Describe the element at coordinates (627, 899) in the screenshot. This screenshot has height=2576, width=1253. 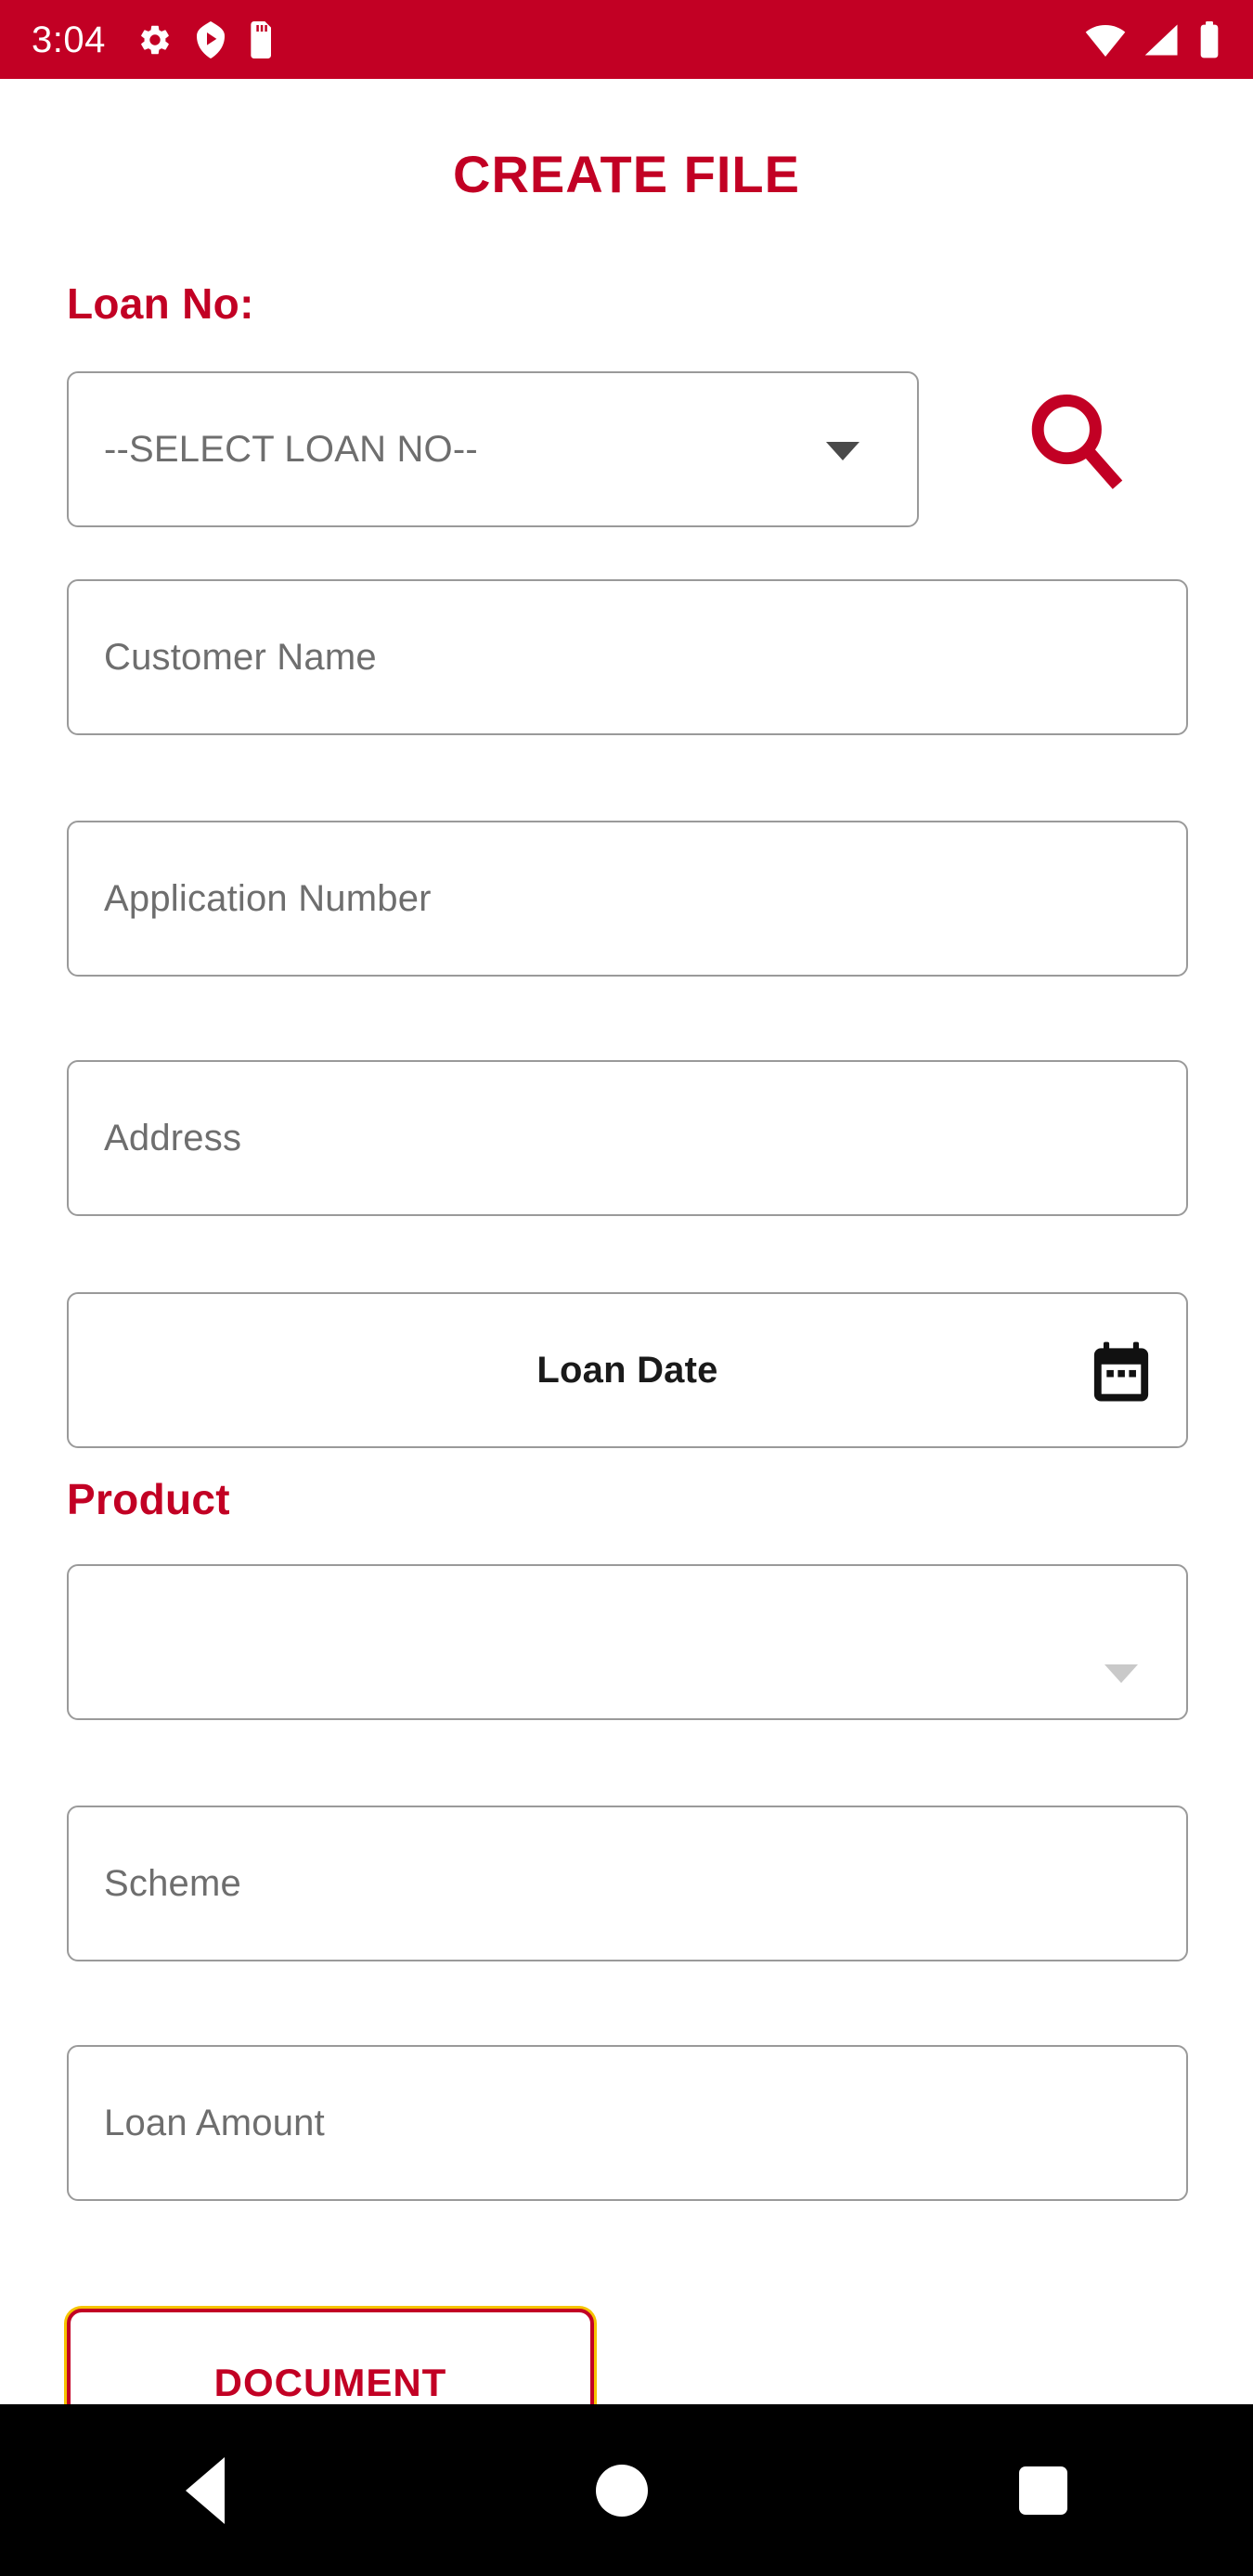
I see `application-number-input: Application Number` at that location.